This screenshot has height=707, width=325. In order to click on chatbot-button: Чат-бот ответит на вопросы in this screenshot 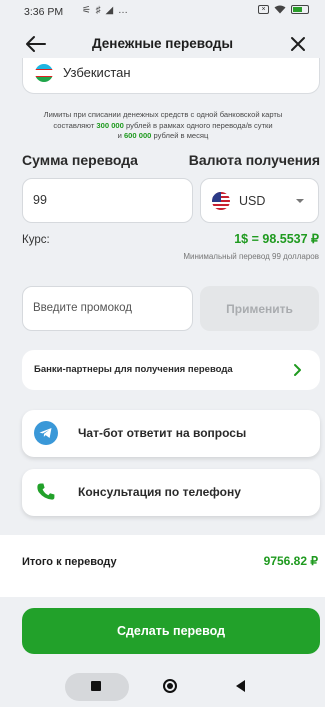, I will do `click(171, 433)`.